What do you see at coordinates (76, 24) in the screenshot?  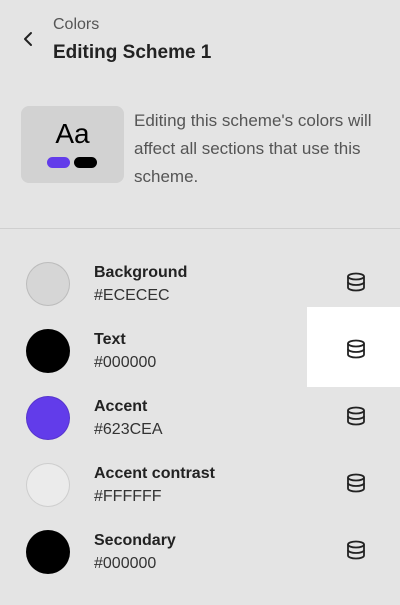 I see `header-subtitle: Colors` at bounding box center [76, 24].